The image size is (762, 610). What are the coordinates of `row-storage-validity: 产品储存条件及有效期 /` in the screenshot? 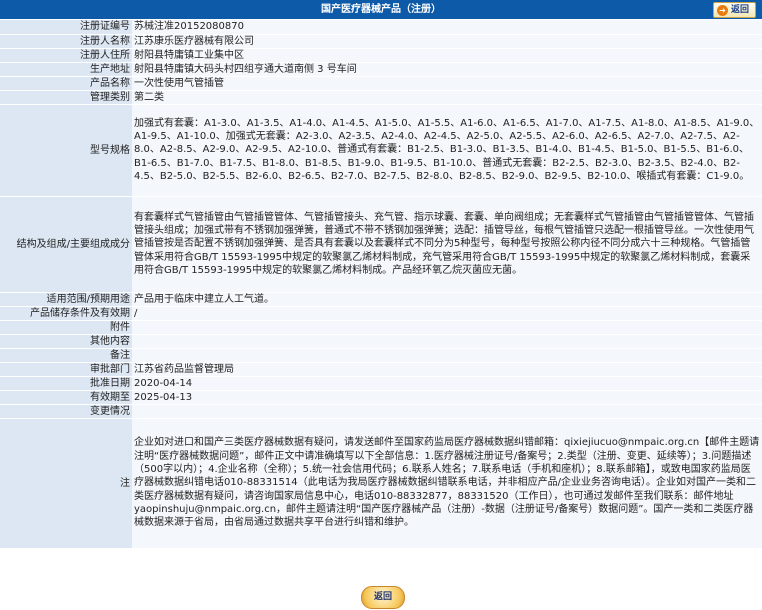 It's located at (381, 313).